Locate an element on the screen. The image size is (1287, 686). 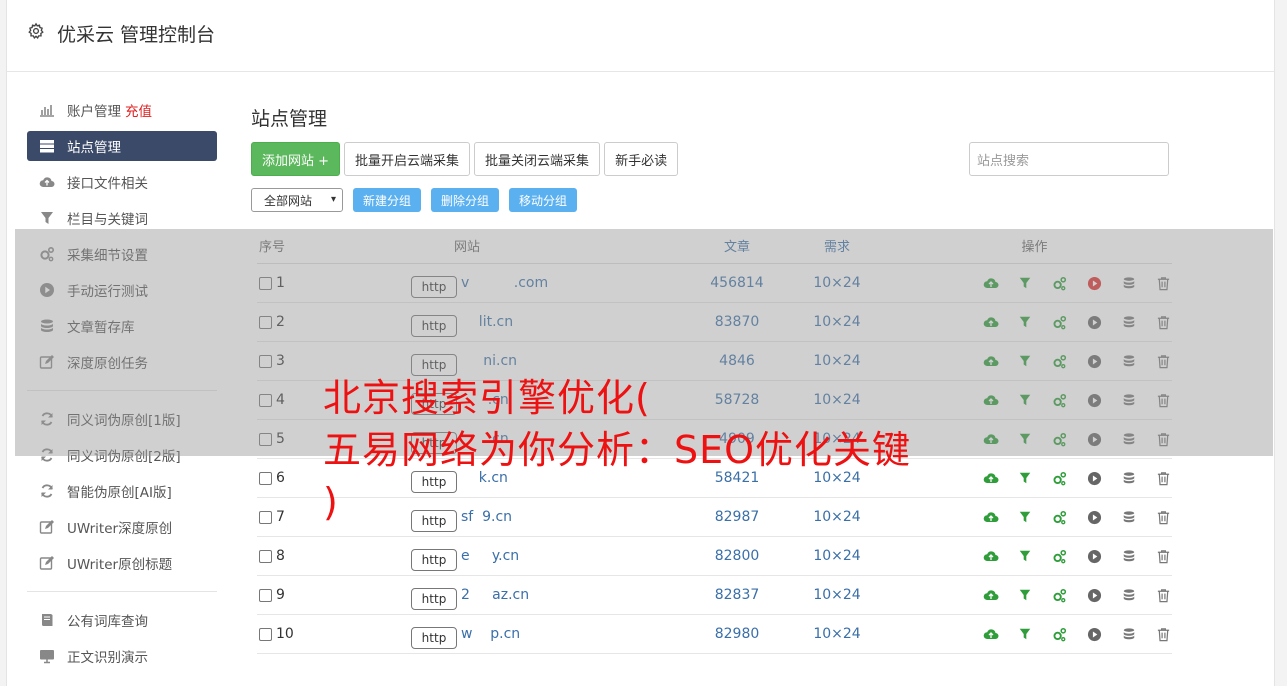
guide-button: 新手必读 is located at coordinates (641, 159).